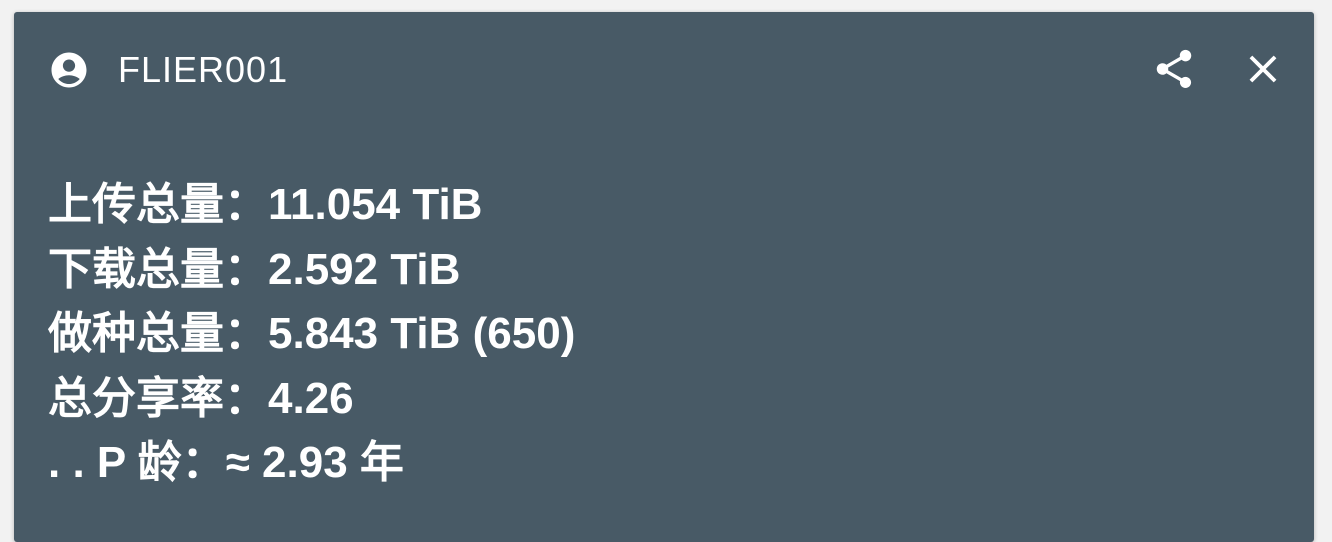  I want to click on close-icon, so click(1263, 69).